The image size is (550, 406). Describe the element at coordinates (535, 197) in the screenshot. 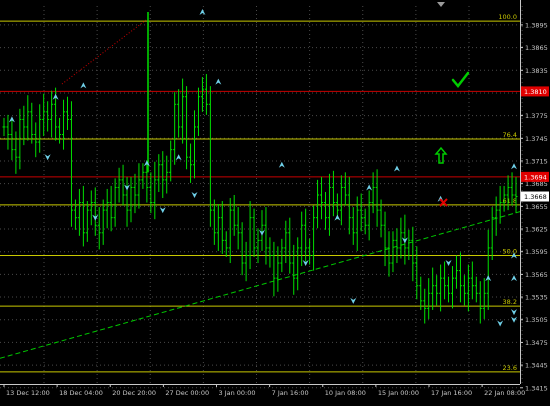

I see `current-price-label: 1.3668` at that location.